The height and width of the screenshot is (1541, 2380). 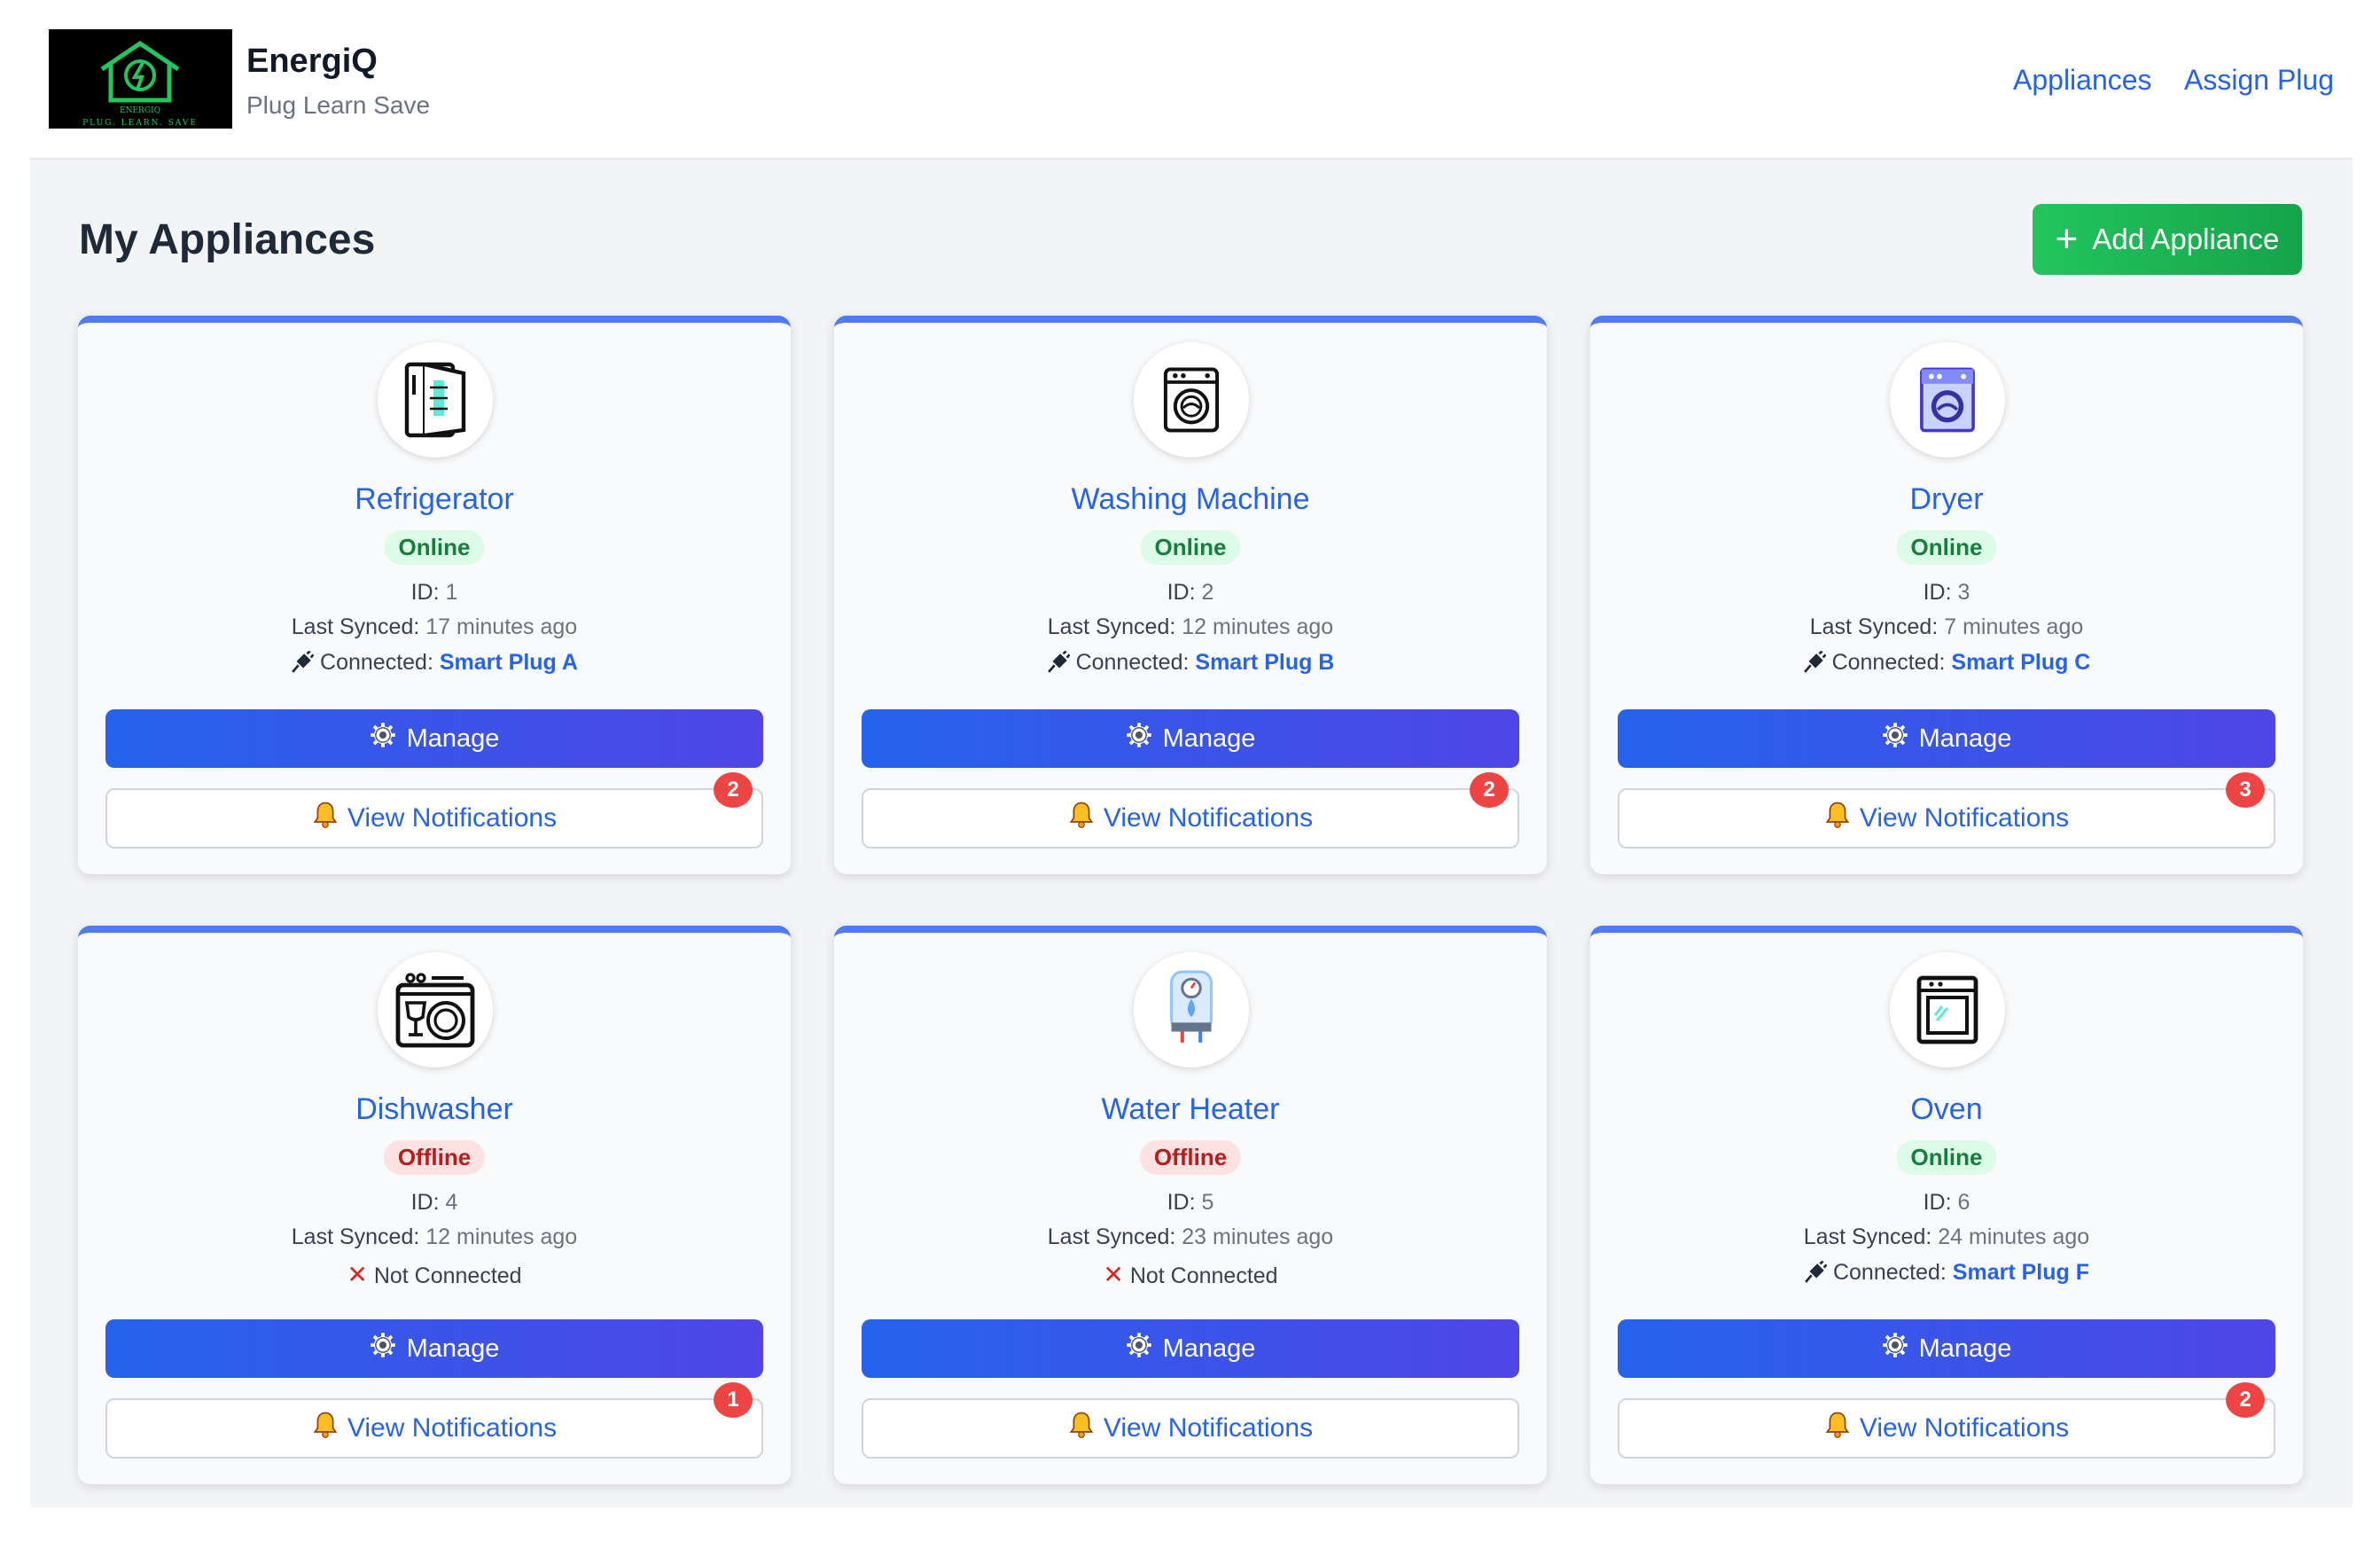 I want to click on svg-text: ENERGIQ, so click(x=140, y=111).